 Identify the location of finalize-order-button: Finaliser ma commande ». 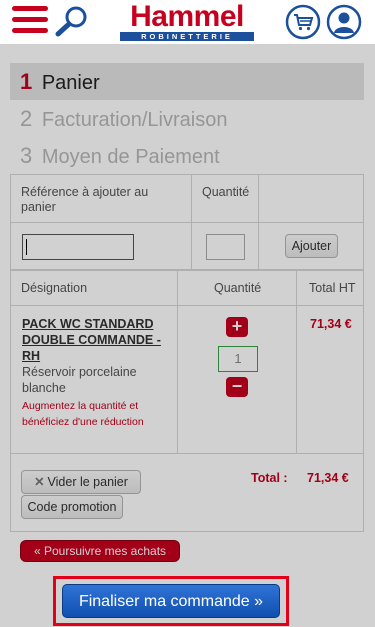
(171, 601).